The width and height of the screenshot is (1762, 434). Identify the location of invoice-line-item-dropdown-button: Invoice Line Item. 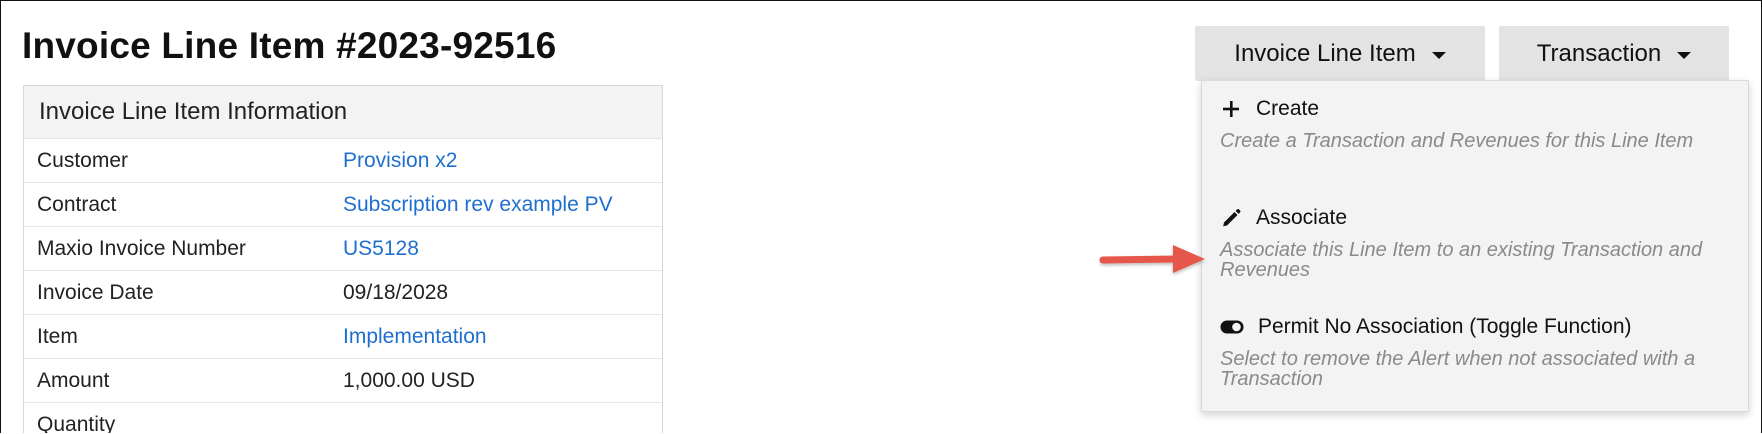
(1340, 53).